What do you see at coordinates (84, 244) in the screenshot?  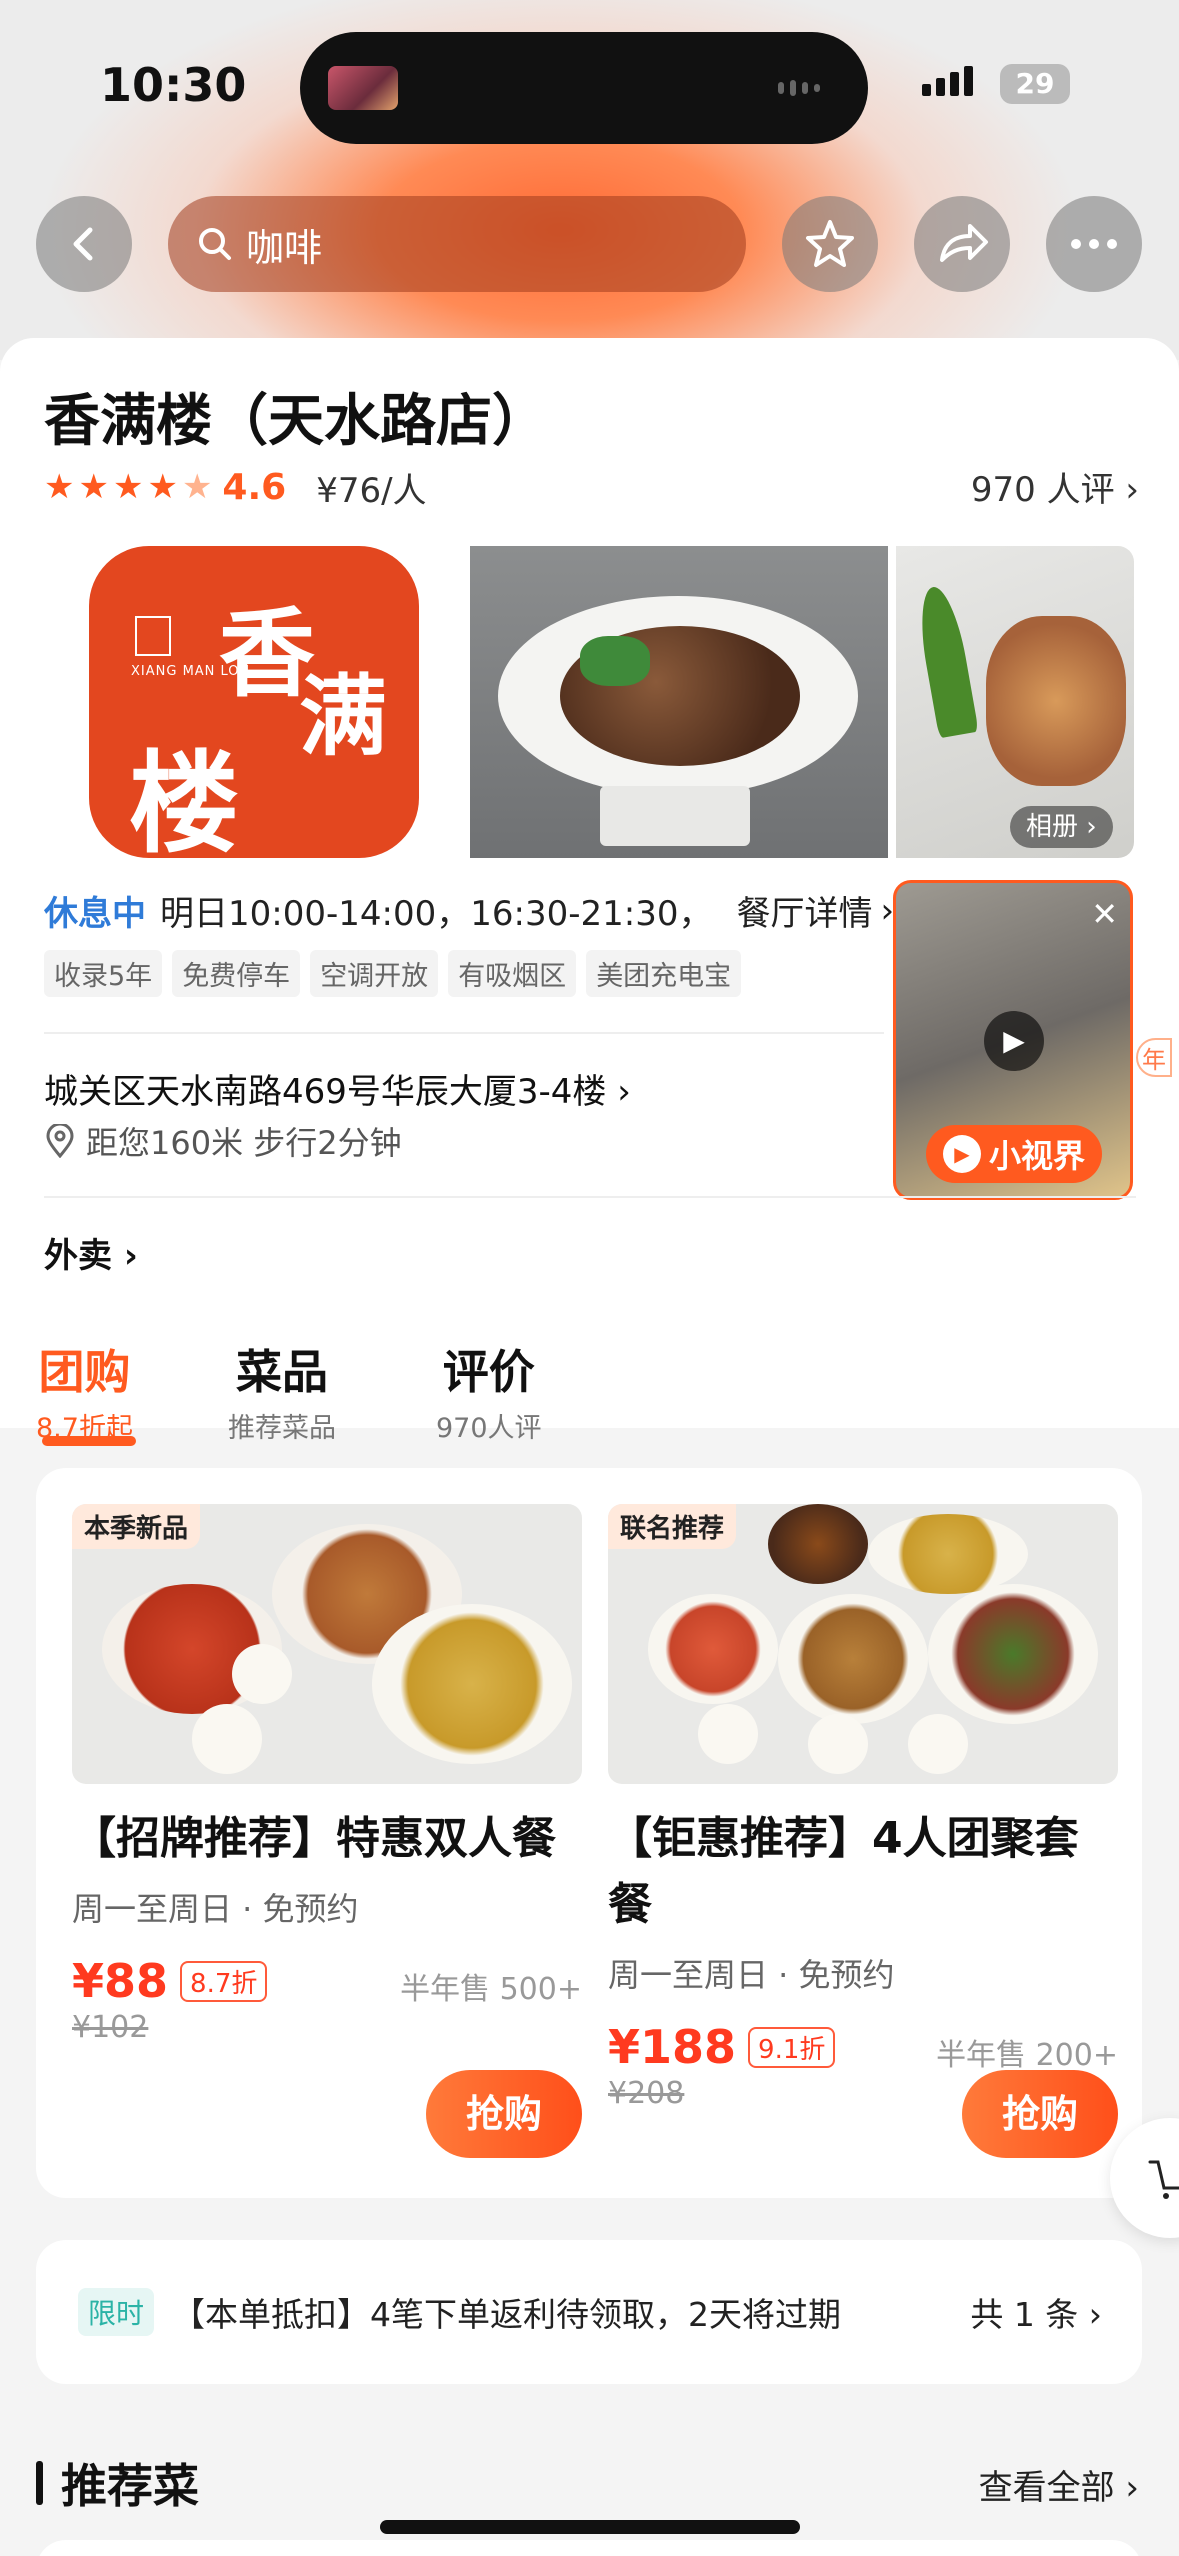 I see `back-button` at bounding box center [84, 244].